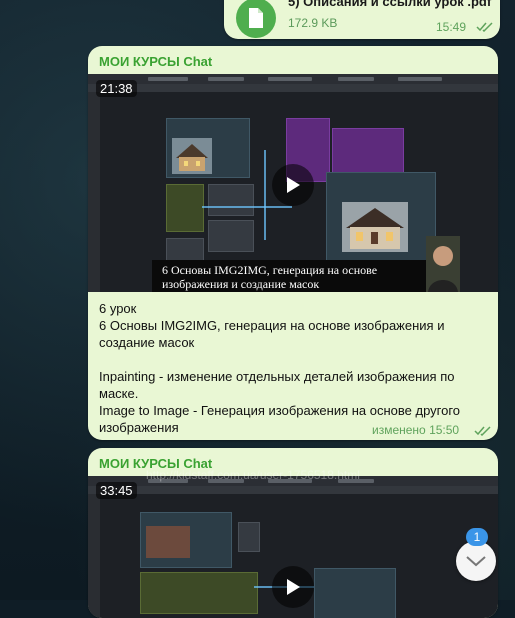 The width and height of the screenshot is (515, 618). I want to click on file-name: 5) Описания и ссылки урок .pdf, so click(389, 4).